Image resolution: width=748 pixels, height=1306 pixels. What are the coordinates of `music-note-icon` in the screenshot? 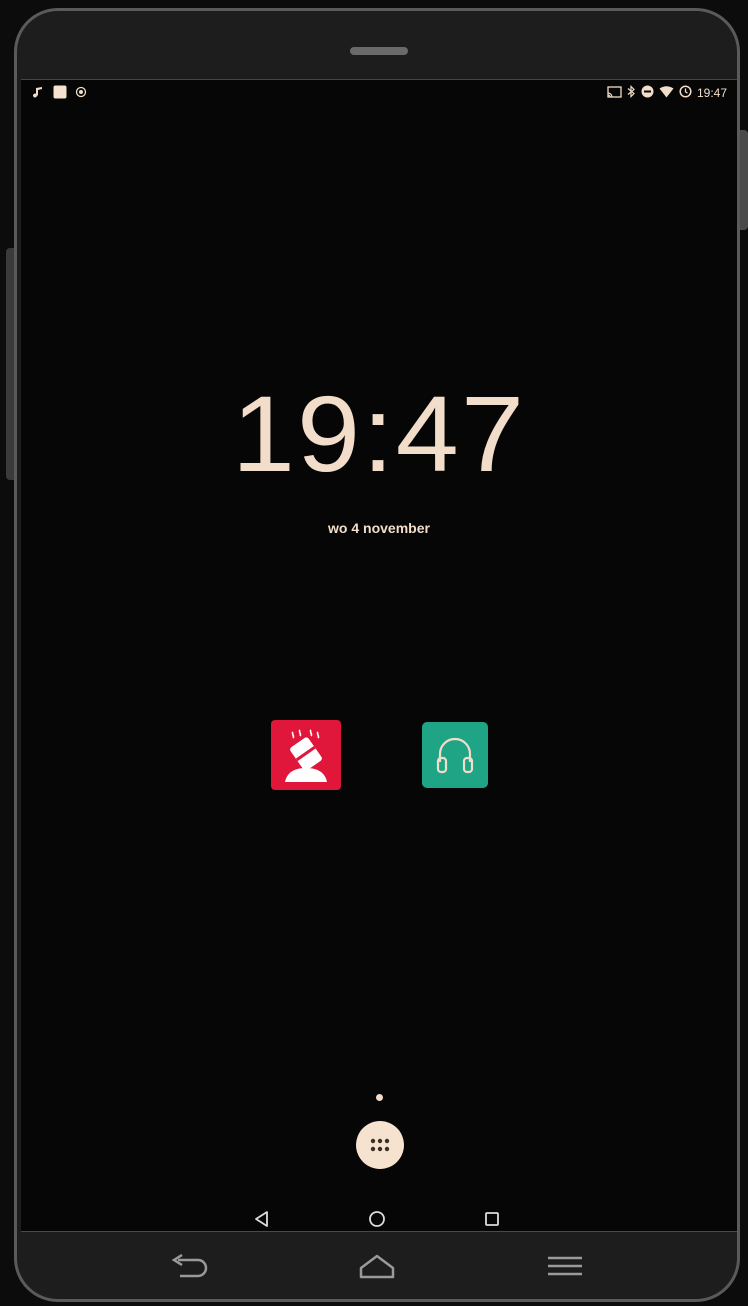 It's located at (39, 93).